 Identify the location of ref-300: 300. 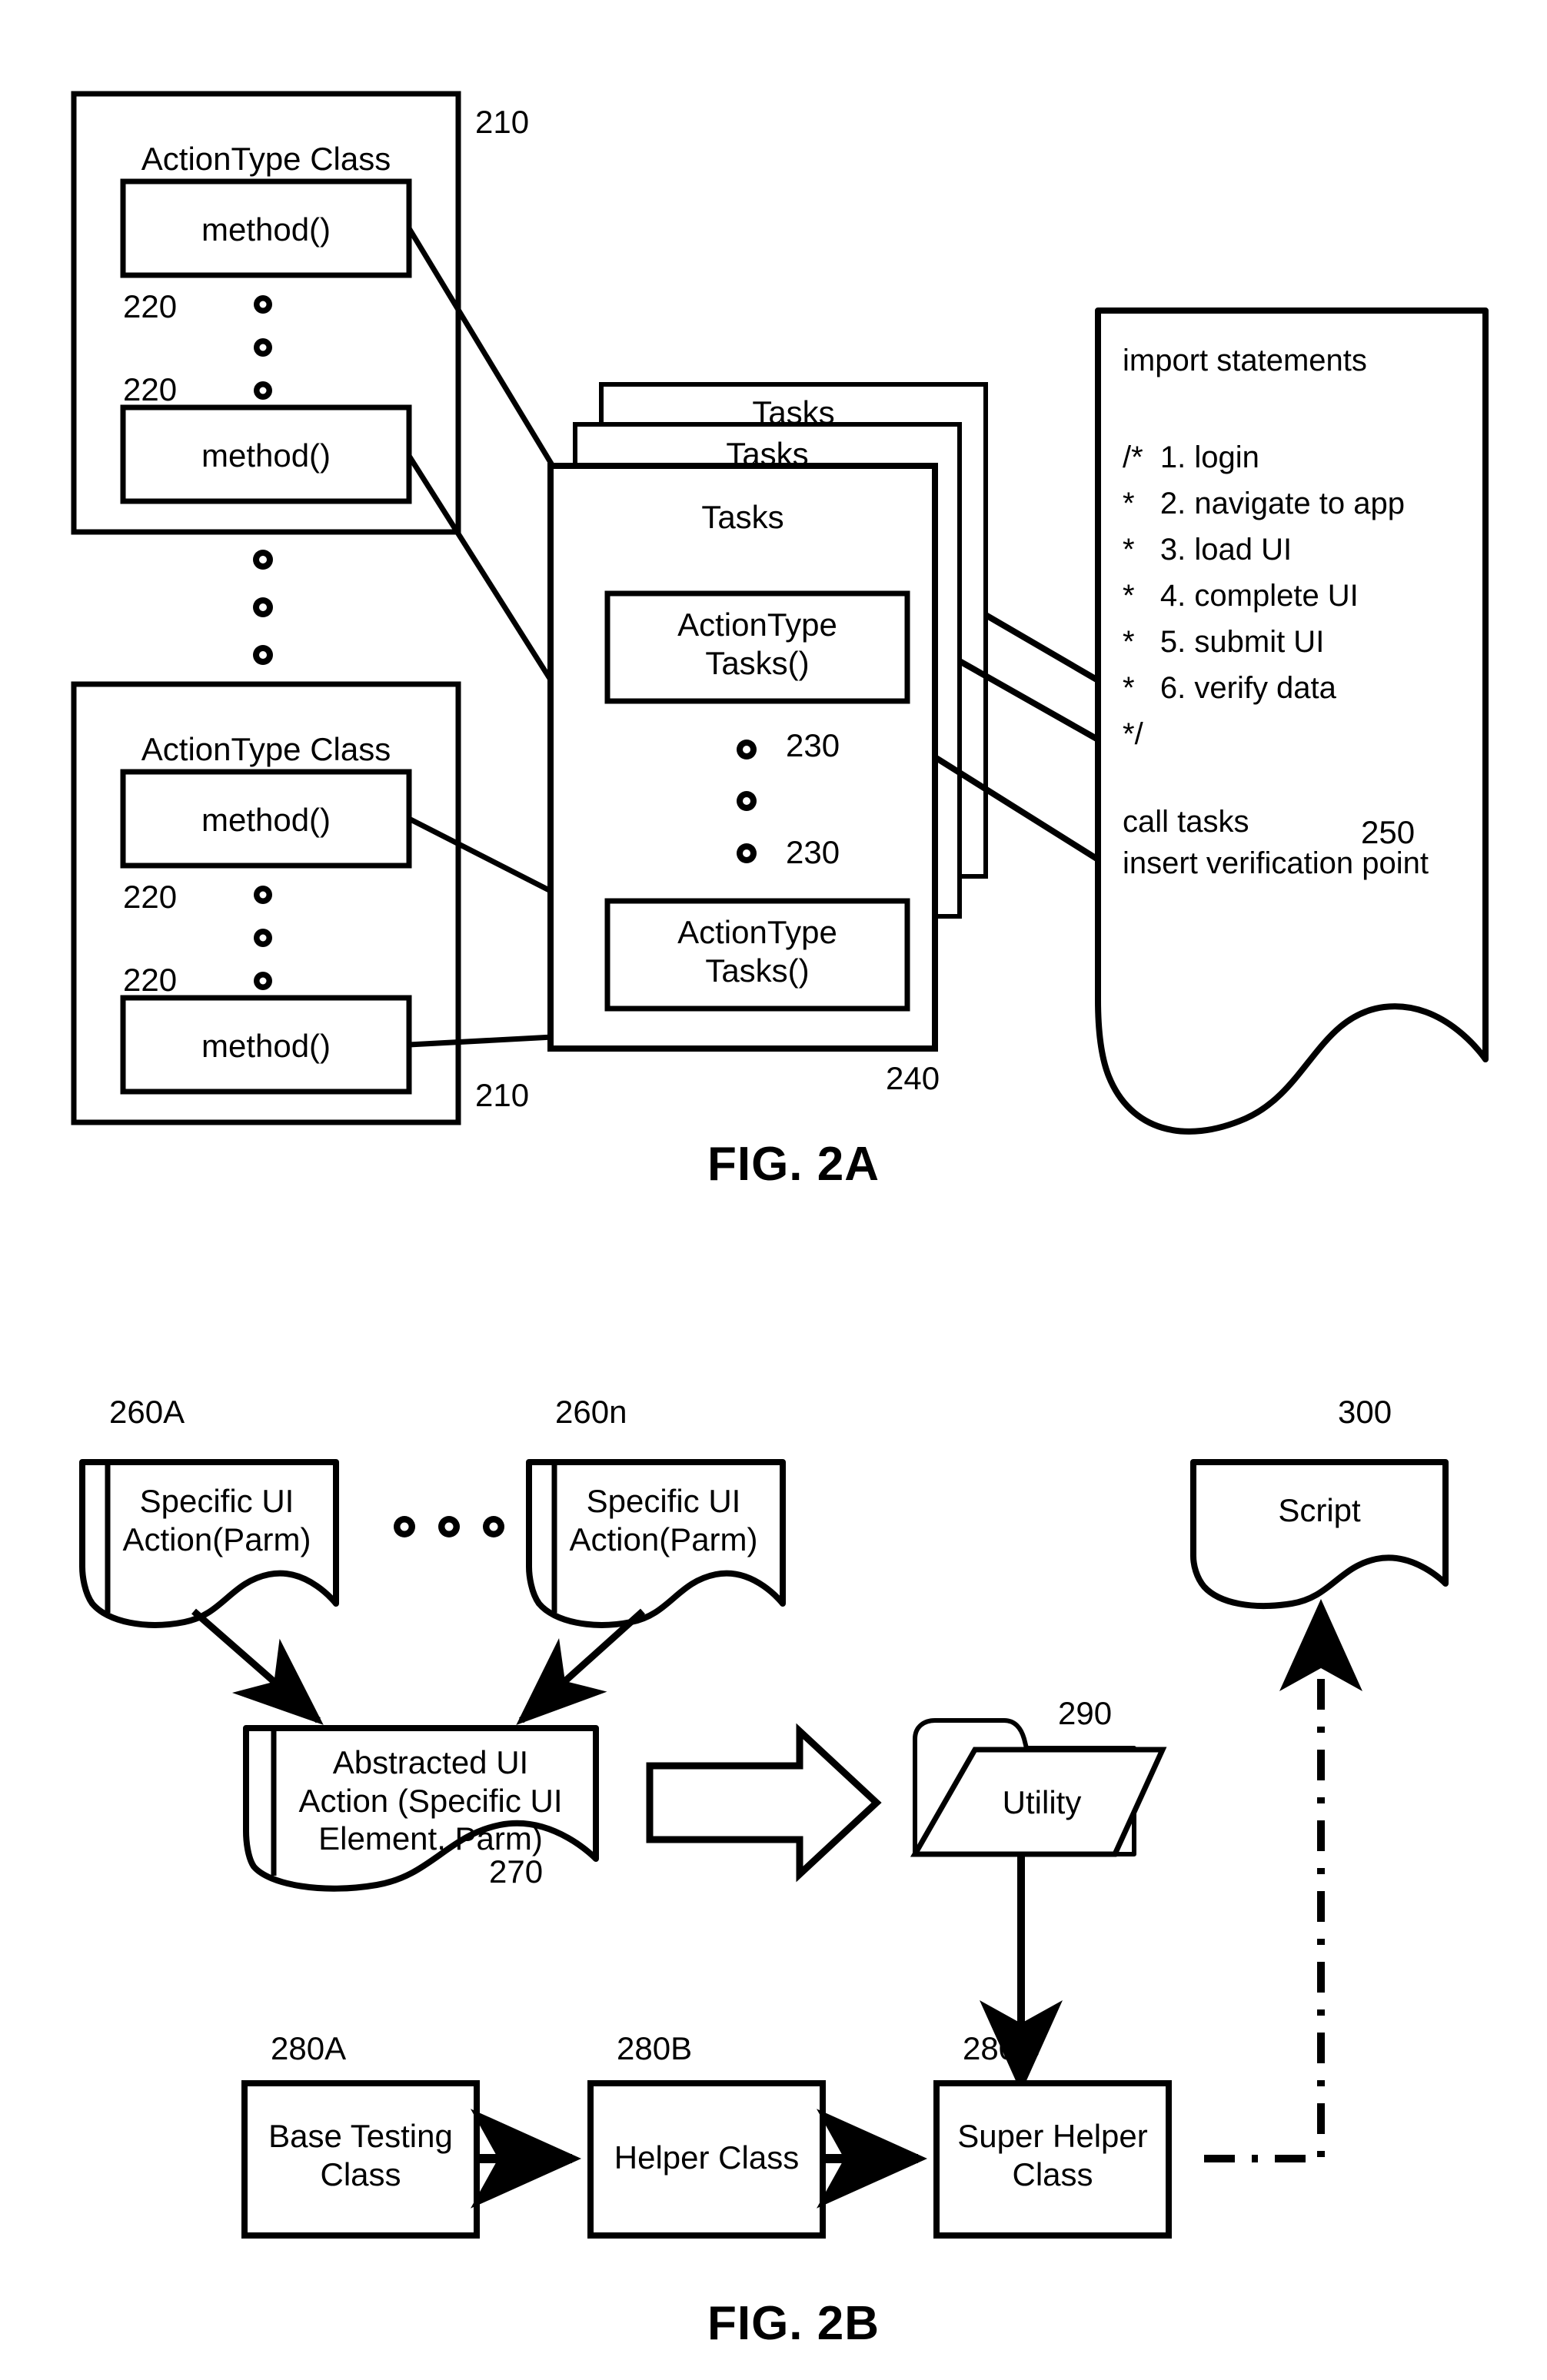
(1365, 1412).